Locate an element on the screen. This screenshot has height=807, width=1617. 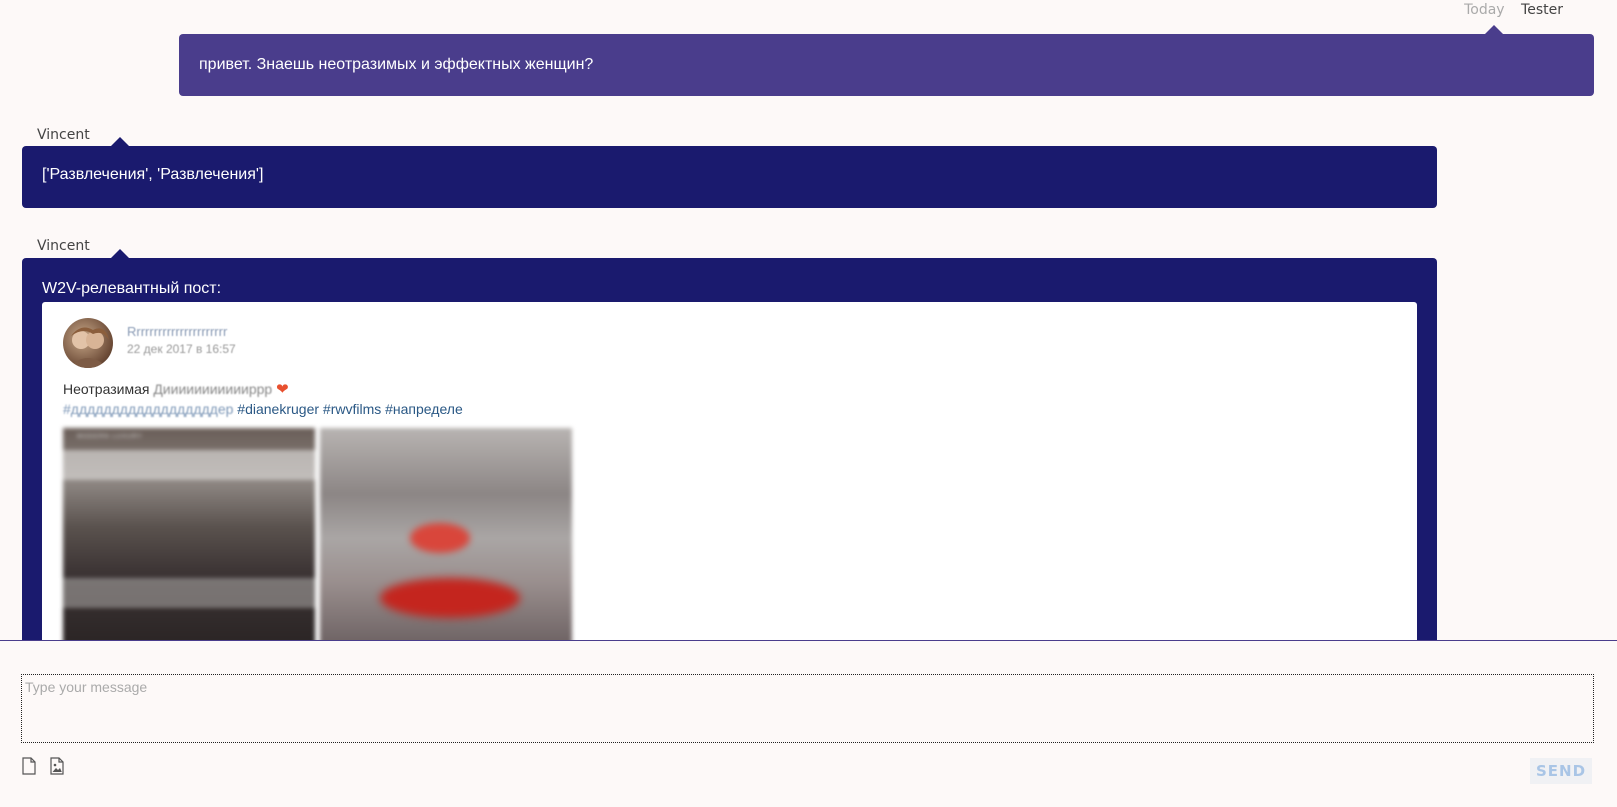
send-button: SEND is located at coordinates (1561, 771).